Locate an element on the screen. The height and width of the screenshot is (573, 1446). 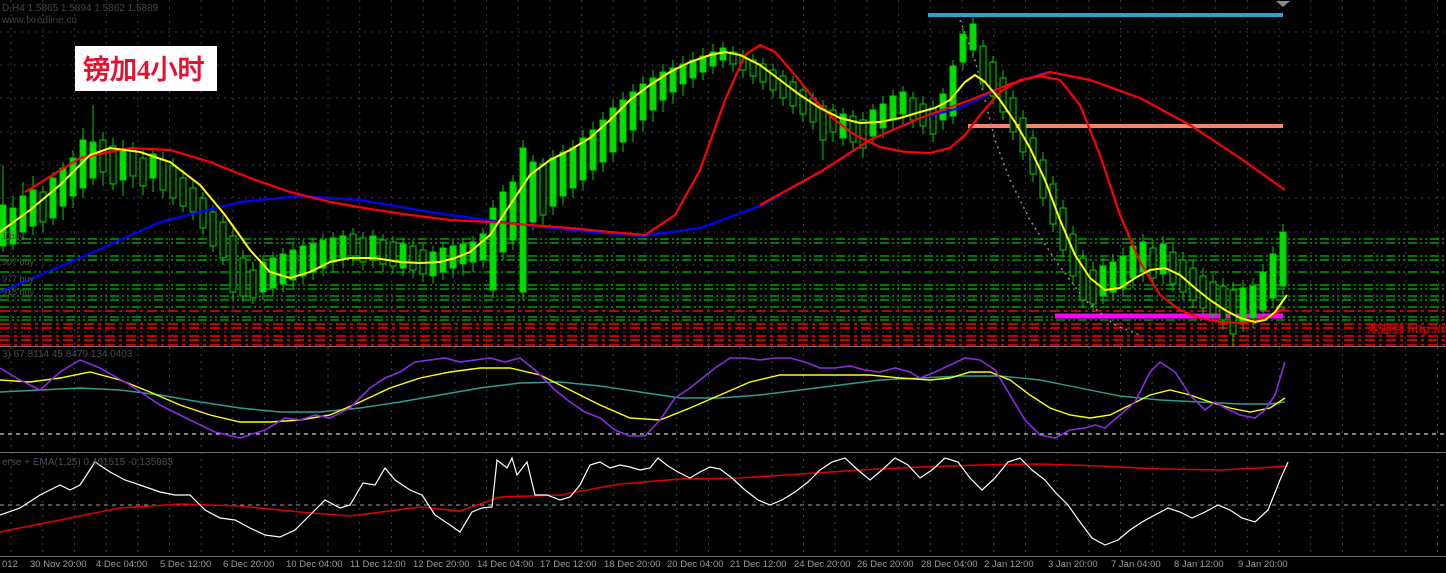
time-axis-label: 18 Dec 20:00 is located at coordinates (632, 564).